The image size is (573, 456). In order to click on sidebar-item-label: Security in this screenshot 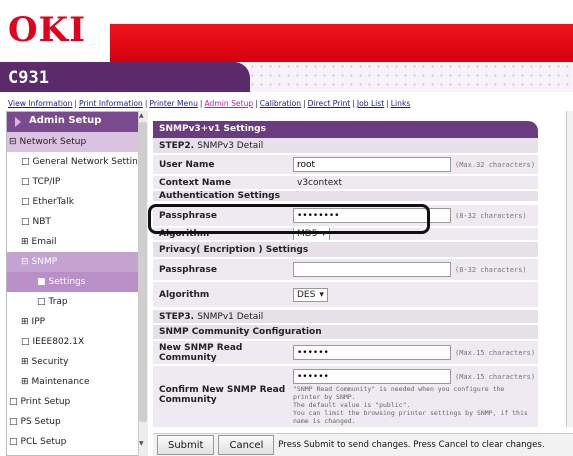, I will do `click(50, 362)`.